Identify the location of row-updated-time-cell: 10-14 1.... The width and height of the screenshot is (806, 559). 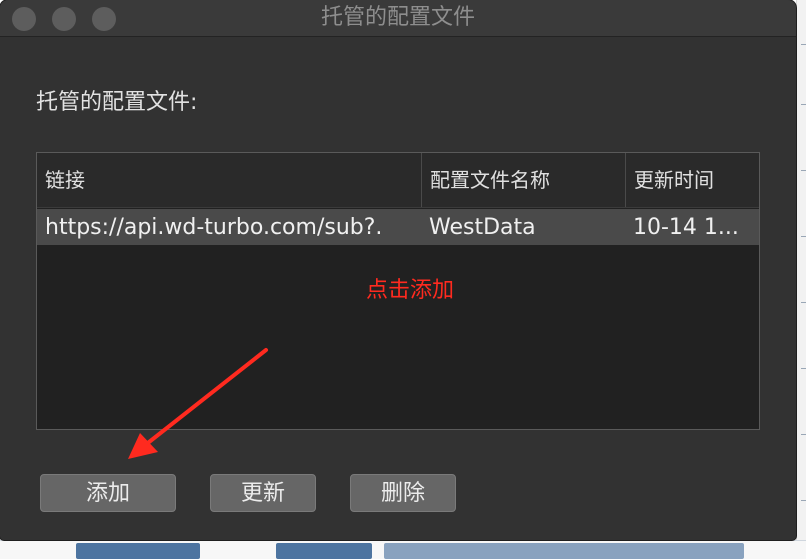
(686, 227).